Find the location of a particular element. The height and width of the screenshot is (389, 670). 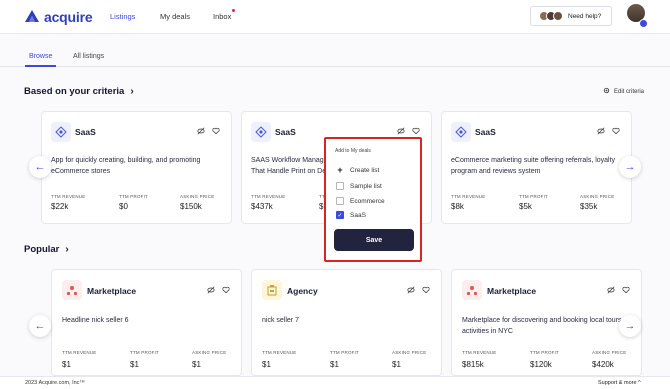

user-verified-badge is located at coordinates (643, 23).